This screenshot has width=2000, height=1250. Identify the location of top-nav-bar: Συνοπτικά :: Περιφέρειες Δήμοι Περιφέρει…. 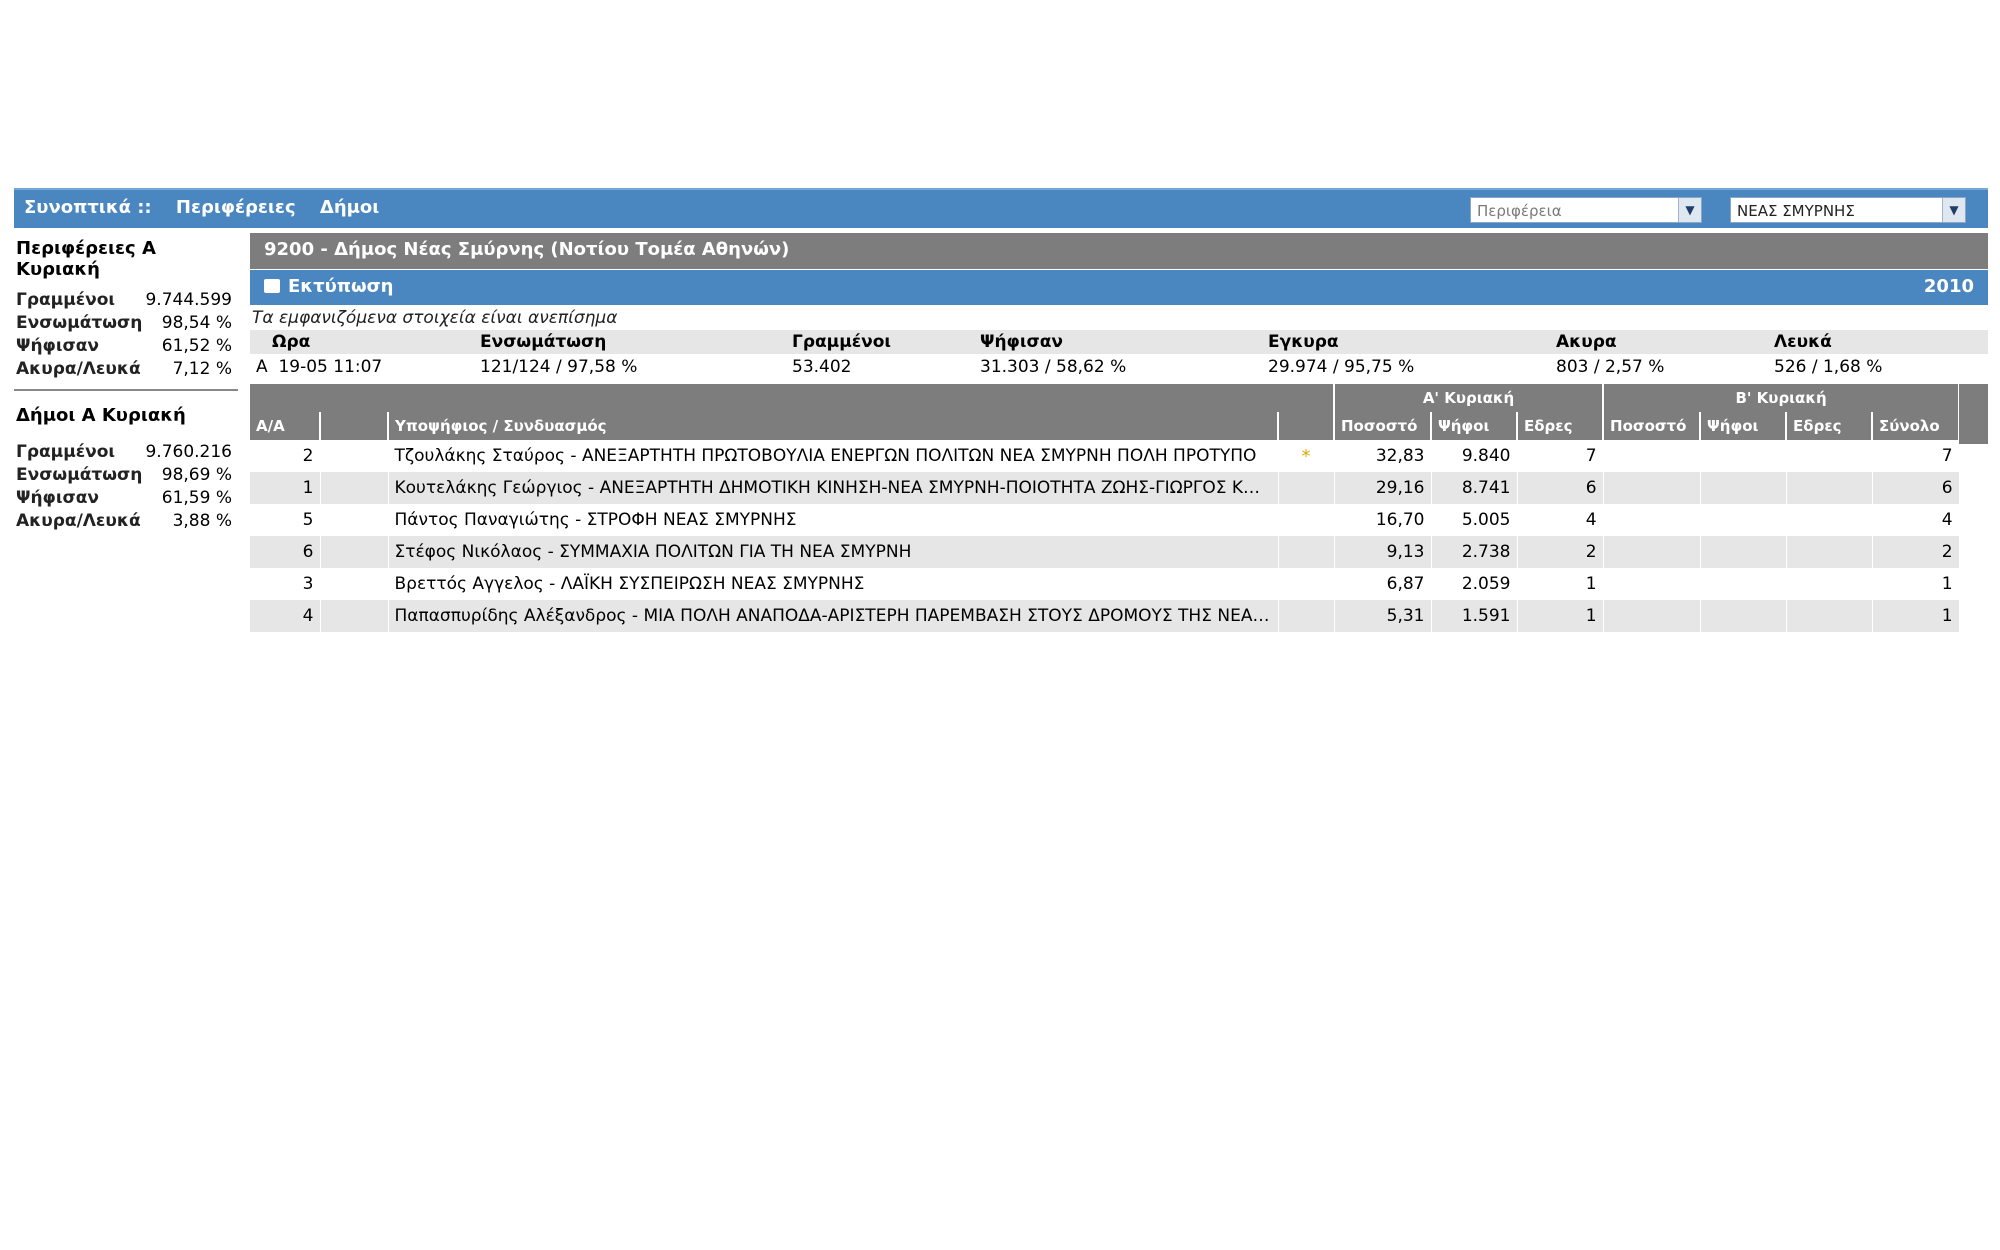
(1001, 208).